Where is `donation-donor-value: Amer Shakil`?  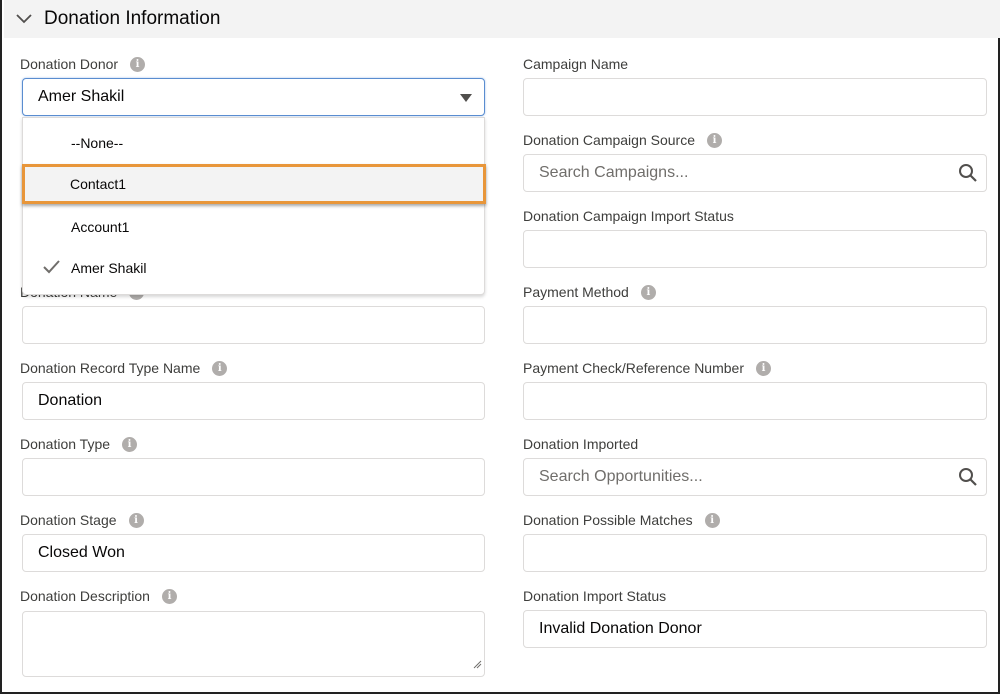 donation-donor-value: Amer Shakil is located at coordinates (81, 96).